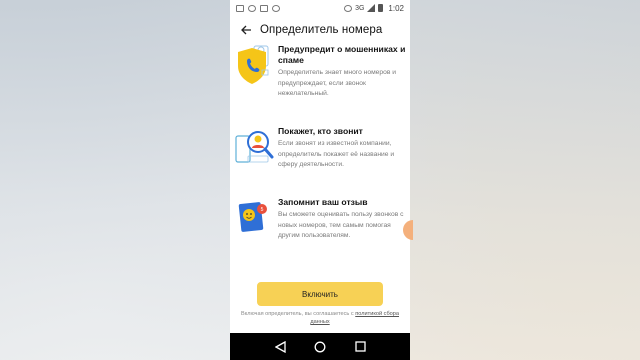  What do you see at coordinates (381, 8) in the screenshot?
I see `battery-icon` at bounding box center [381, 8].